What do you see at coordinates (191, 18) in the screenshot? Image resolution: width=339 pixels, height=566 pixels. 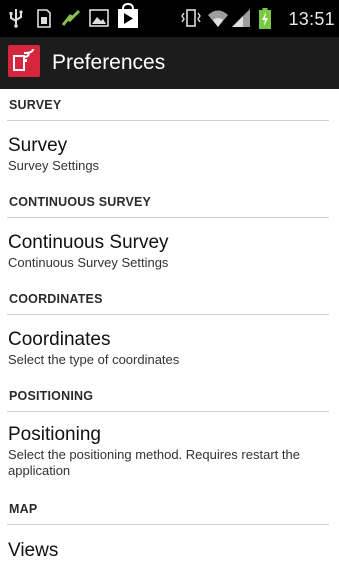 I see `vibrate-icon` at bounding box center [191, 18].